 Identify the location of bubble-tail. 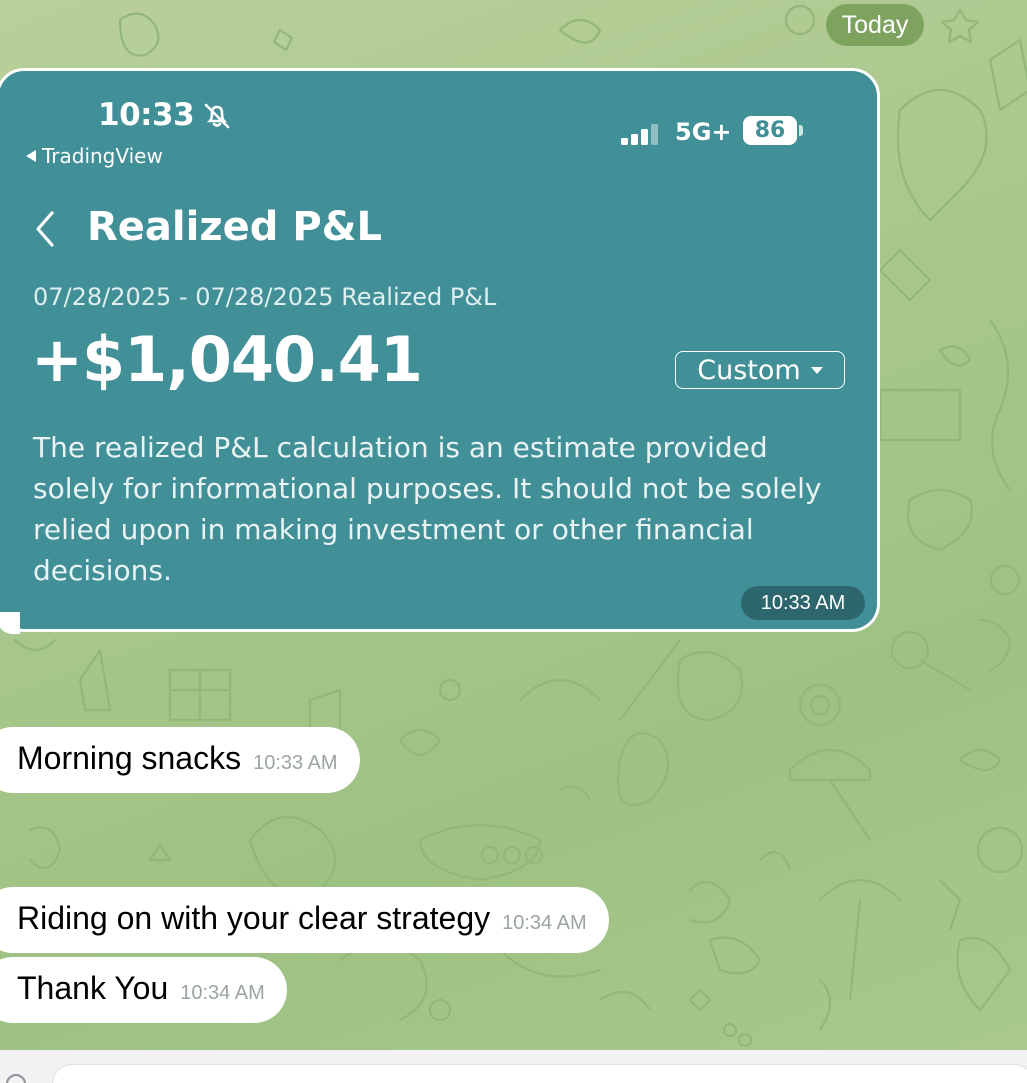
(10, 623).